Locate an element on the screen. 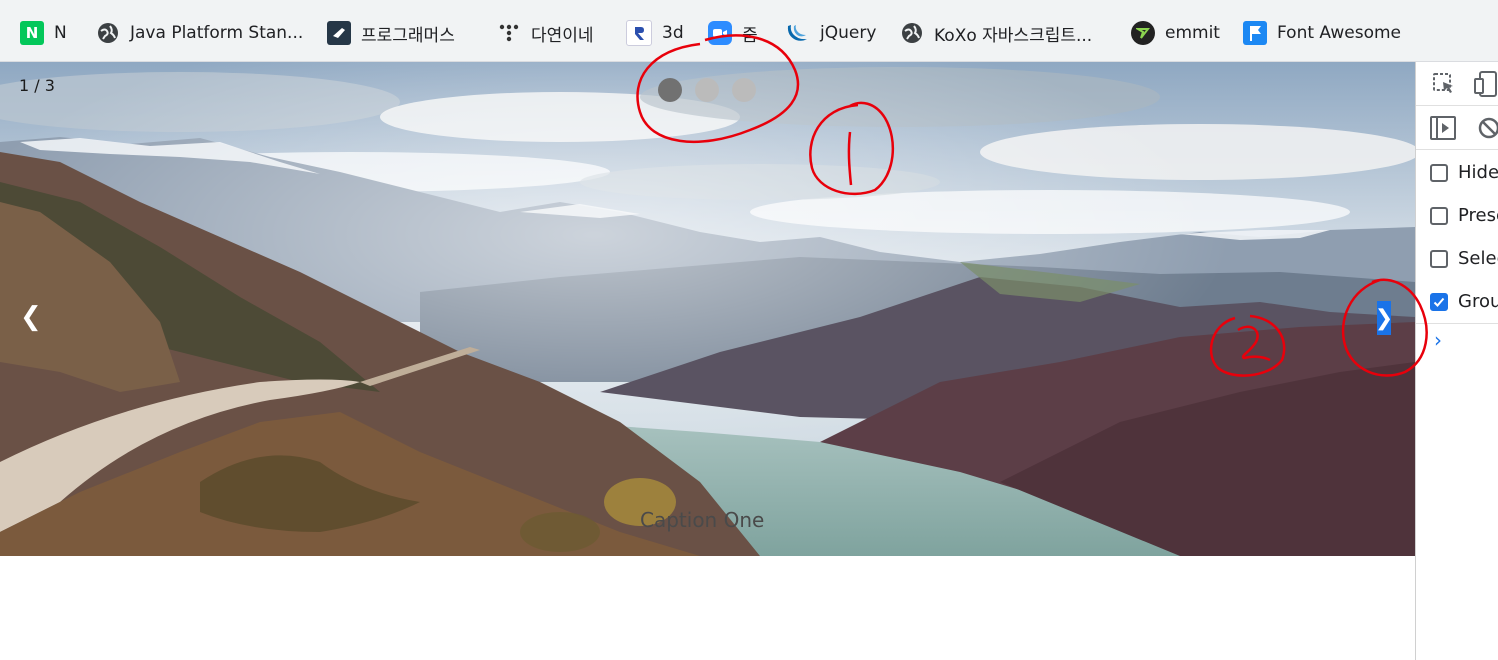  bookmark-3d: 3d is located at coordinates (655, 33).